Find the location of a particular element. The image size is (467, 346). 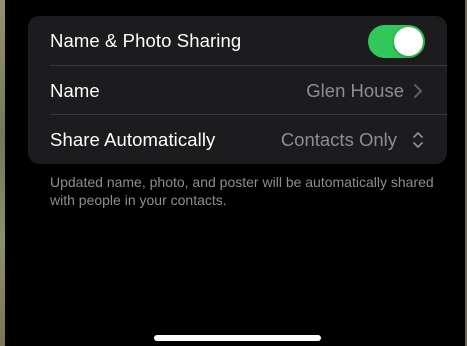

chevron-right-icon is located at coordinates (418, 90).